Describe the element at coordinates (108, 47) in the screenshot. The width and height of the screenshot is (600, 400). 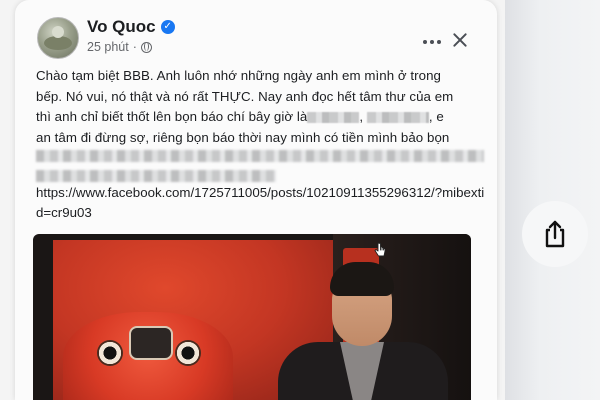
I see `post-timestamp: 25 phút` at that location.